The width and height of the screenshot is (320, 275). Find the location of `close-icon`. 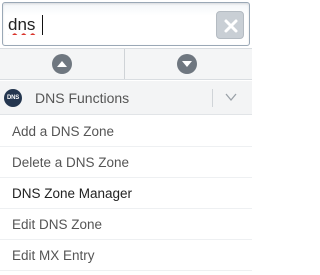

close-icon is located at coordinates (231, 26).